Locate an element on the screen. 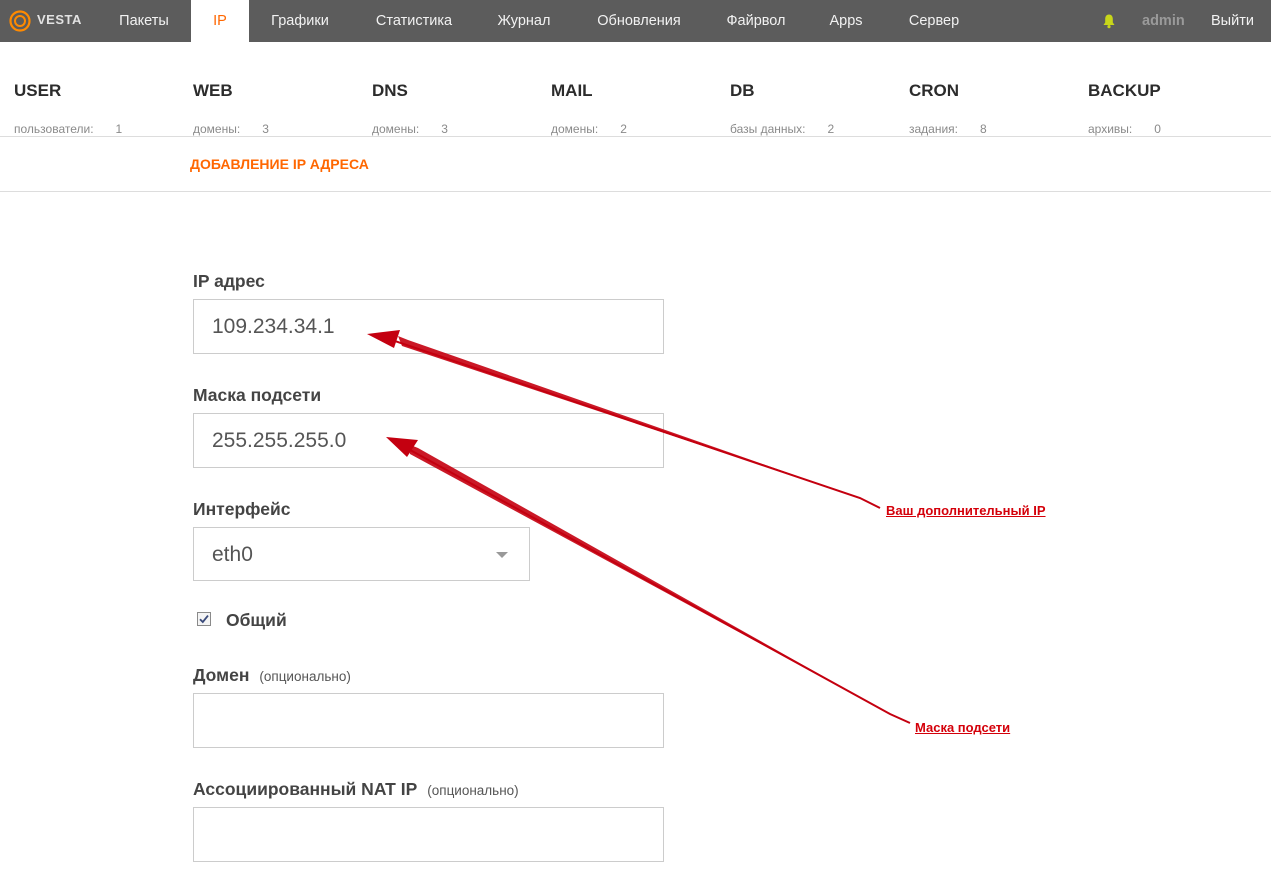 The height and width of the screenshot is (877, 1271). checkmark-icon is located at coordinates (204, 619).